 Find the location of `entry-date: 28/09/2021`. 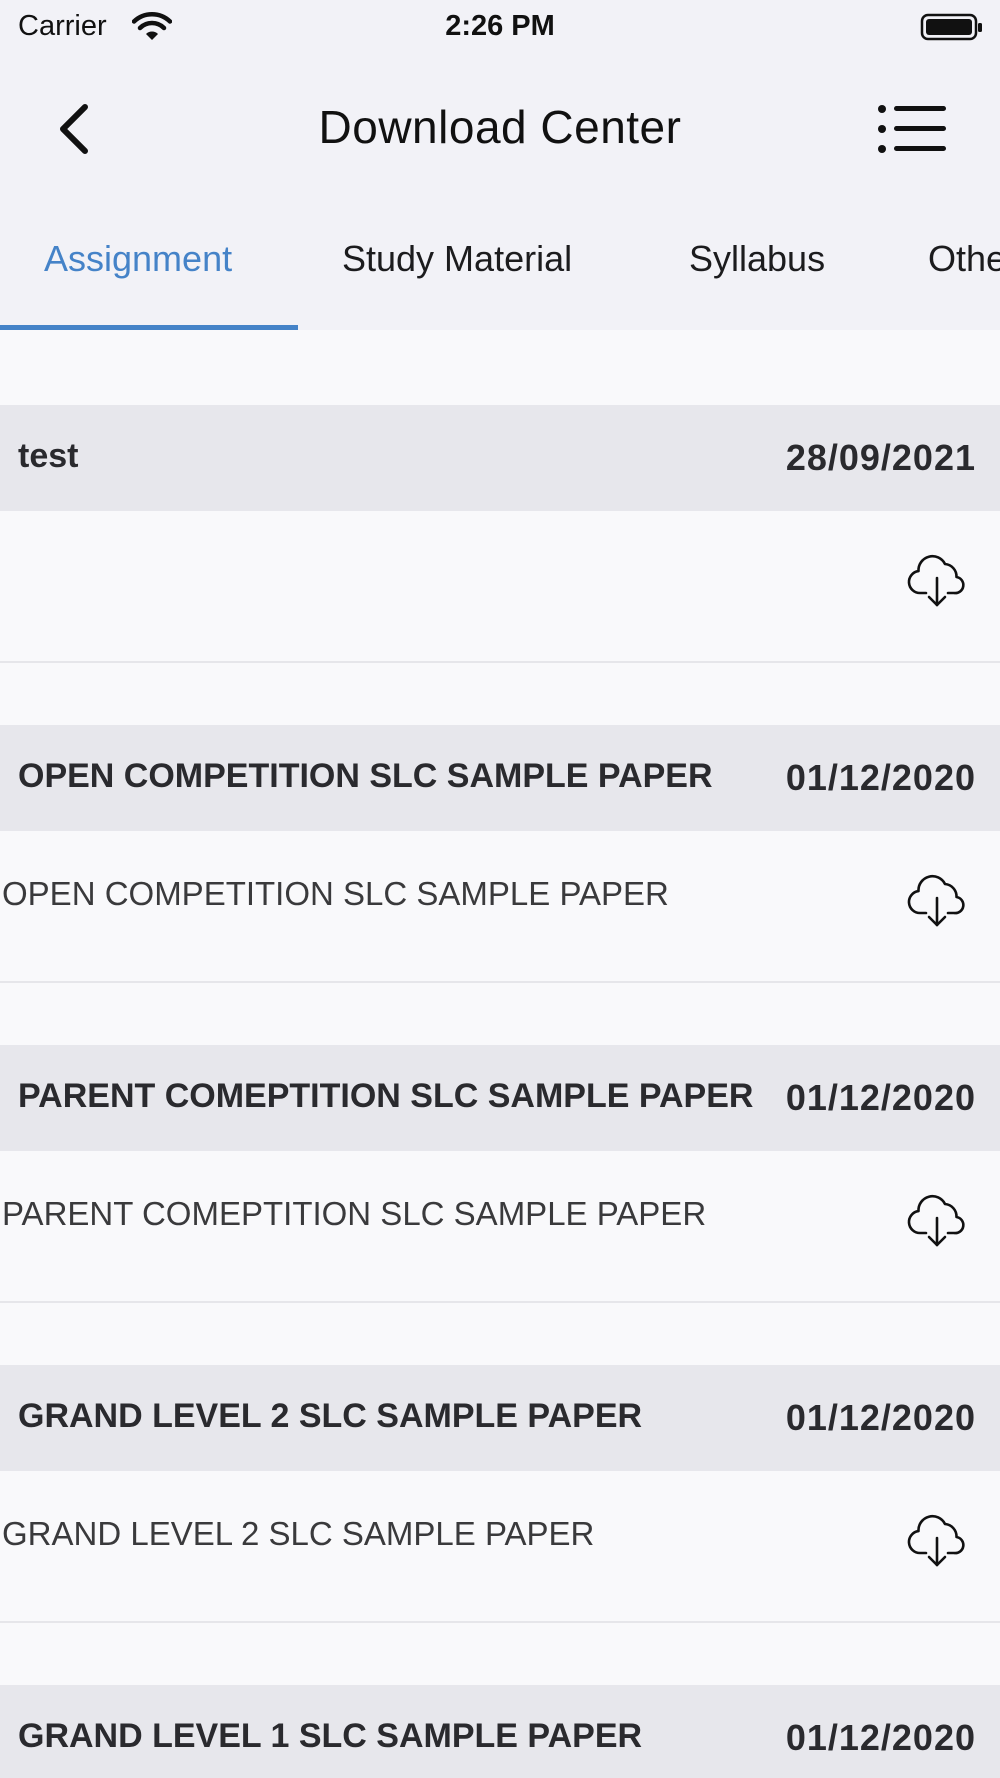

entry-date: 28/09/2021 is located at coordinates (880, 457).